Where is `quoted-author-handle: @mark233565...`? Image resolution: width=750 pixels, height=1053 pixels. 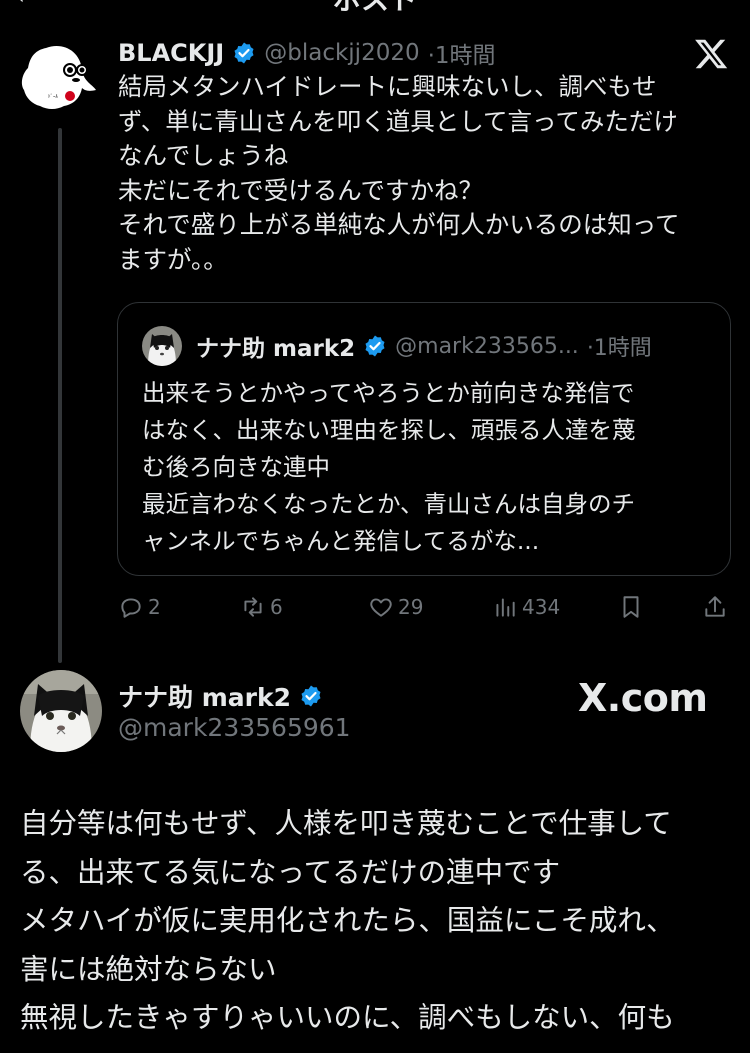 quoted-author-handle: @mark233565... is located at coordinates (487, 346).